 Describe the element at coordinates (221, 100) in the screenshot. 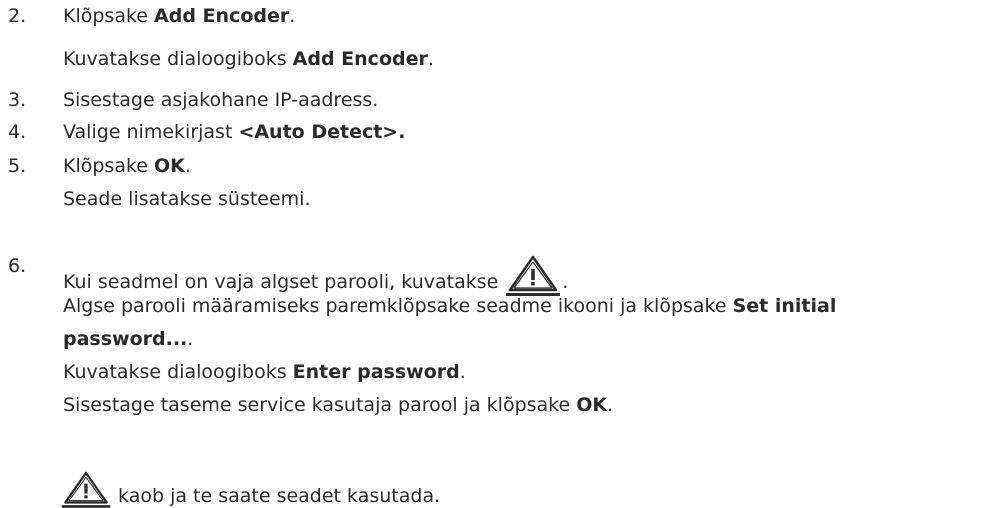

I see `step-text: Sisestage asjakohane IP-aadress.` at that location.